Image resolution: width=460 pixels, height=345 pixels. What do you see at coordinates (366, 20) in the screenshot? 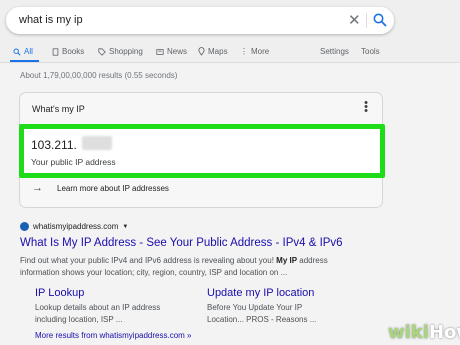
I see `search-divider` at bounding box center [366, 20].